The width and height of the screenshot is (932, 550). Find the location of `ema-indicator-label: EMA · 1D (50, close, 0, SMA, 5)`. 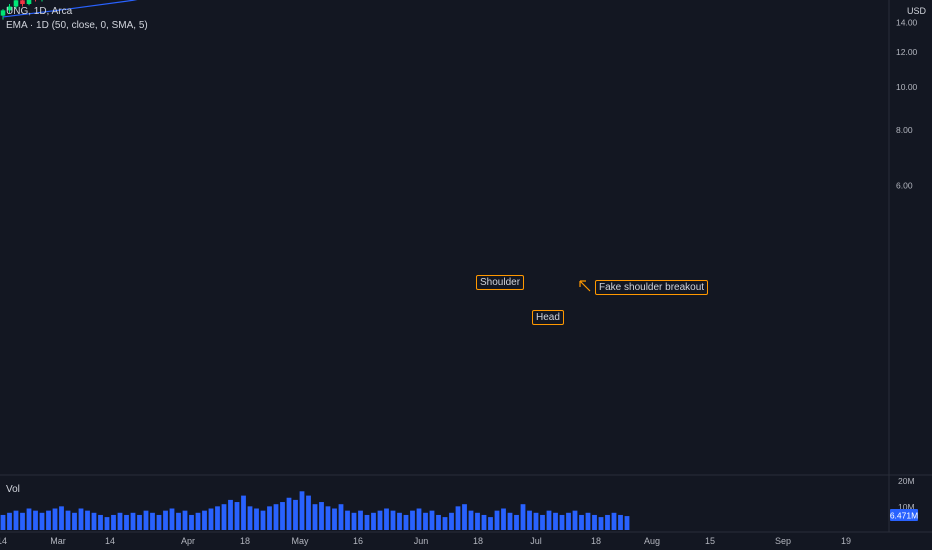

ema-indicator-label: EMA · 1D (50, close, 0, SMA, 5) is located at coordinates (77, 25).